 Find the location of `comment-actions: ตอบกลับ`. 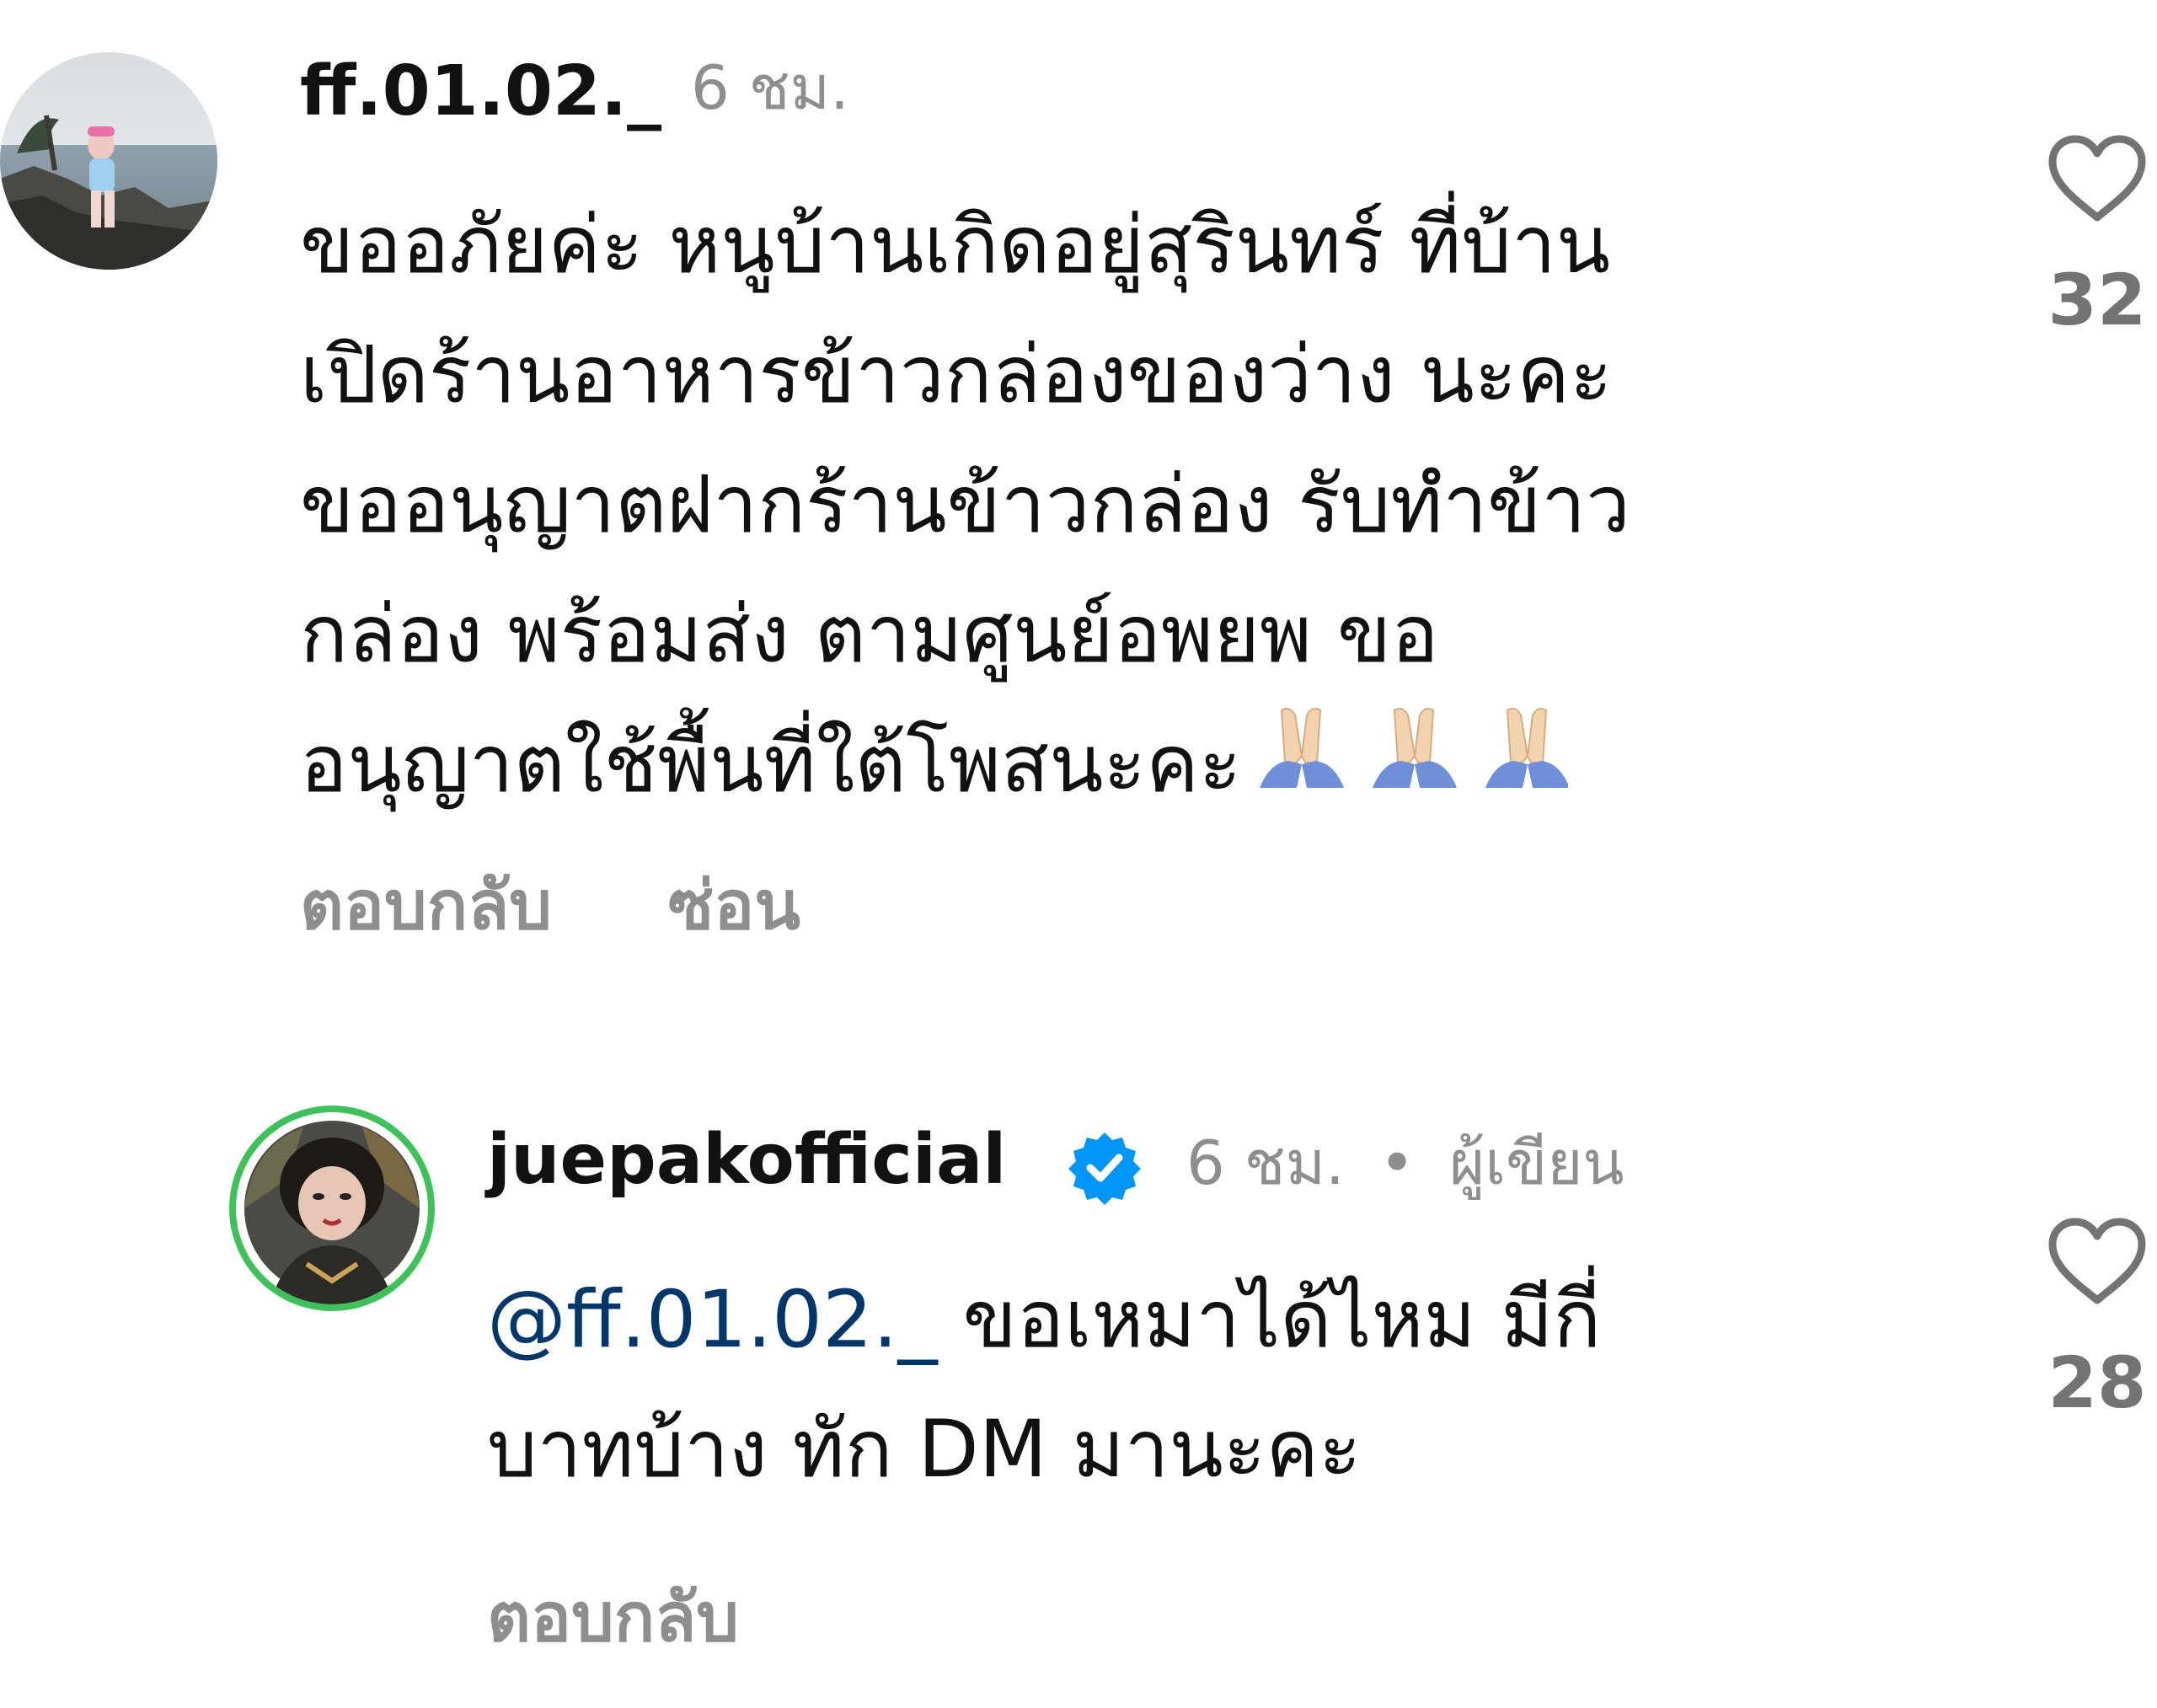

comment-actions: ตอบกลับ is located at coordinates (613, 1618).